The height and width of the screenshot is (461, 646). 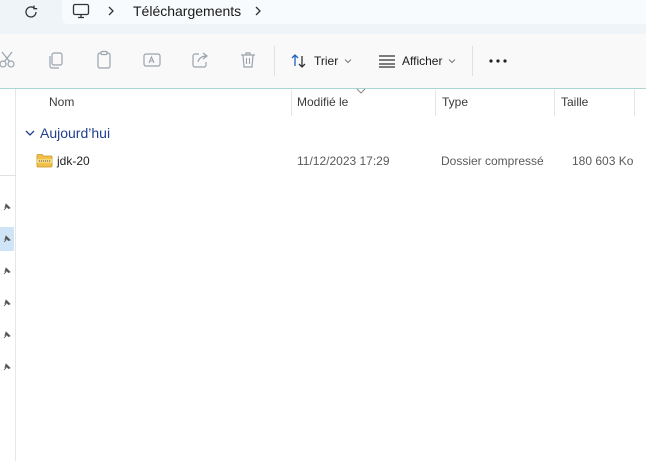 I want to click on nav-divider, so click(x=8, y=175).